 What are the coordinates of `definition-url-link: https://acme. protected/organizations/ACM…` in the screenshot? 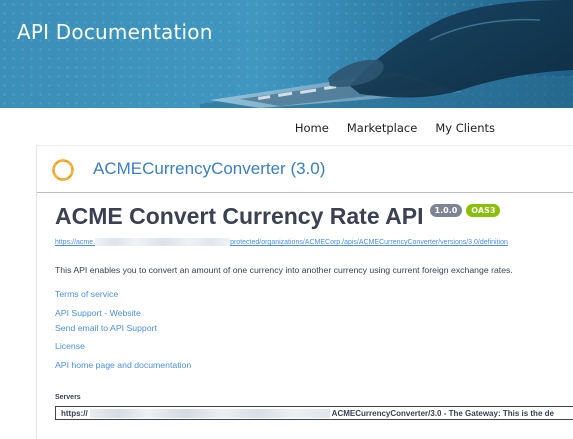 It's located at (281, 242).